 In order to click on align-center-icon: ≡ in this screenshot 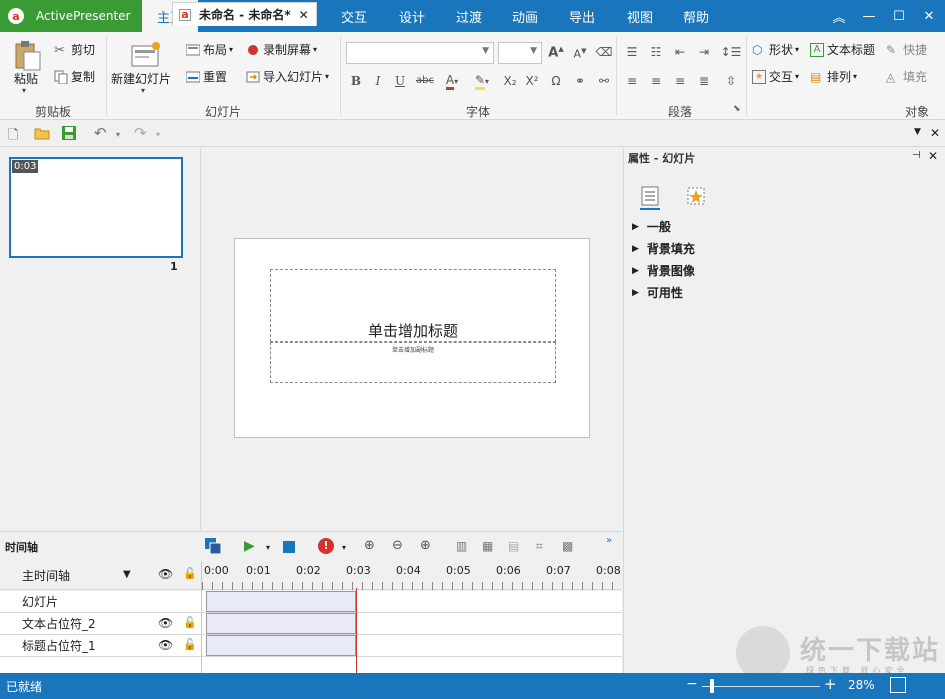, I will do `click(656, 81)`.